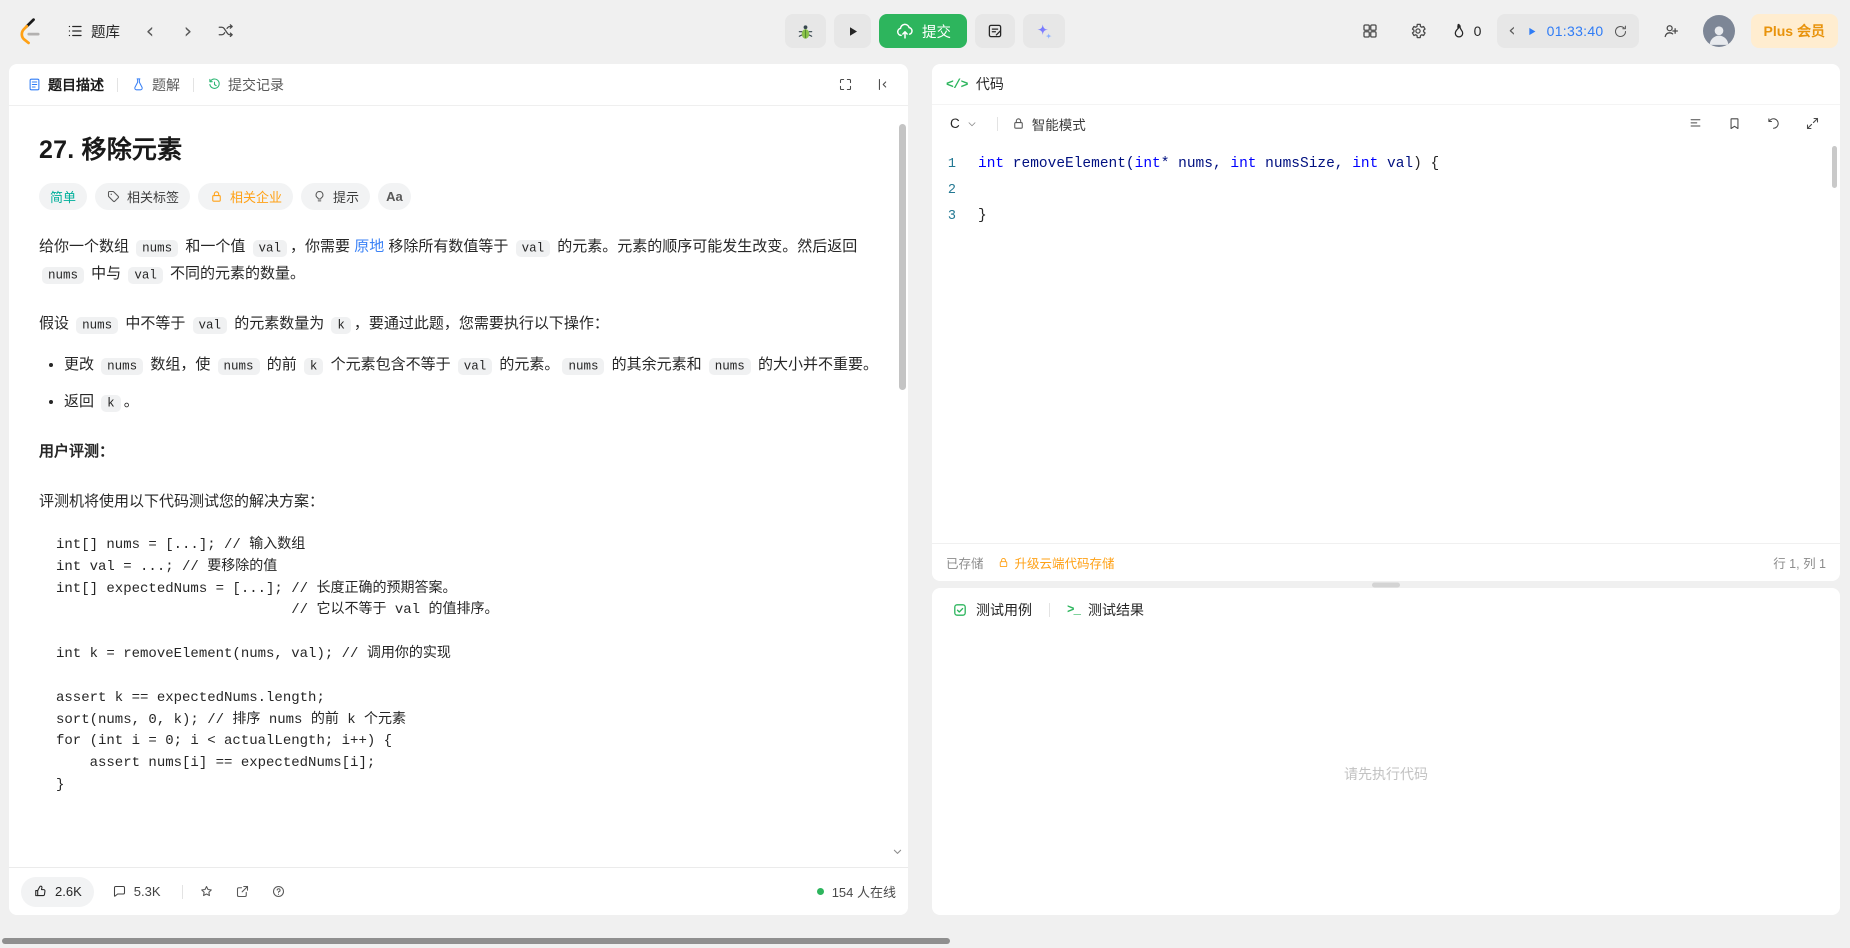 The height and width of the screenshot is (948, 1850). I want to click on text-run: 个元素包含不等于, so click(390, 364).